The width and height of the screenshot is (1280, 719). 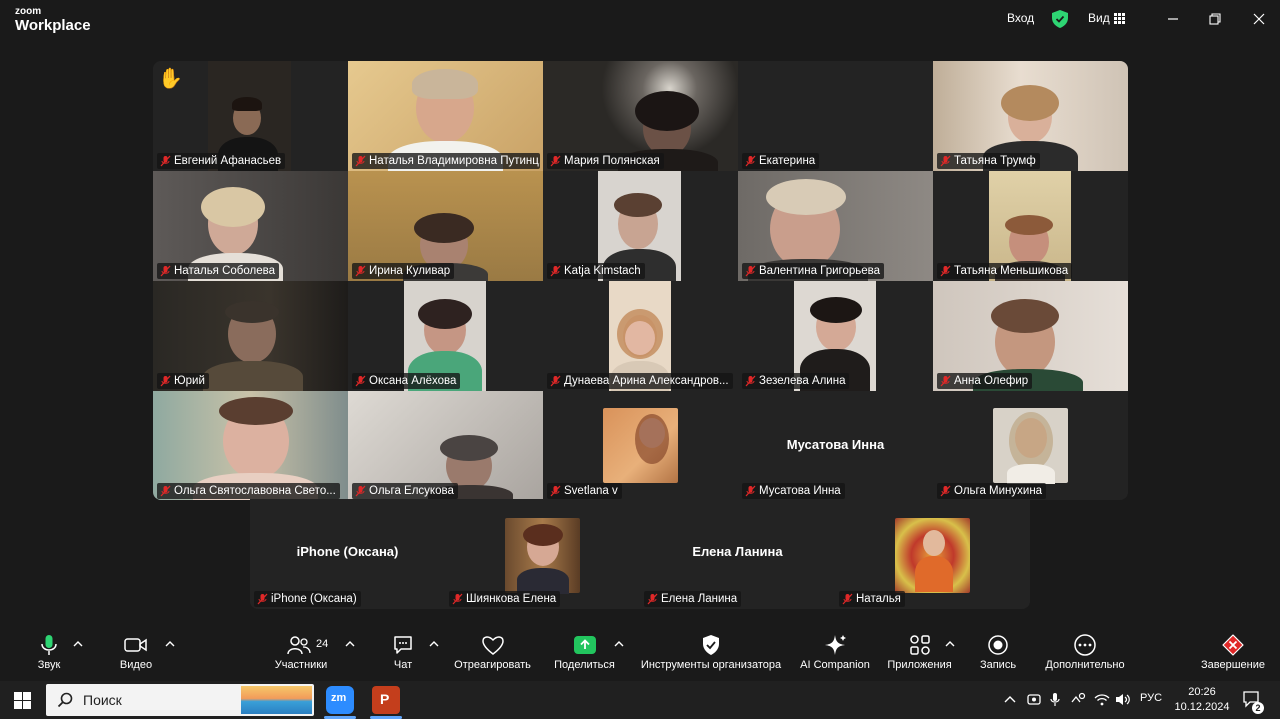 What do you see at coordinates (350, 644) in the screenshot?
I see `participants-options-chevron-icon` at bounding box center [350, 644].